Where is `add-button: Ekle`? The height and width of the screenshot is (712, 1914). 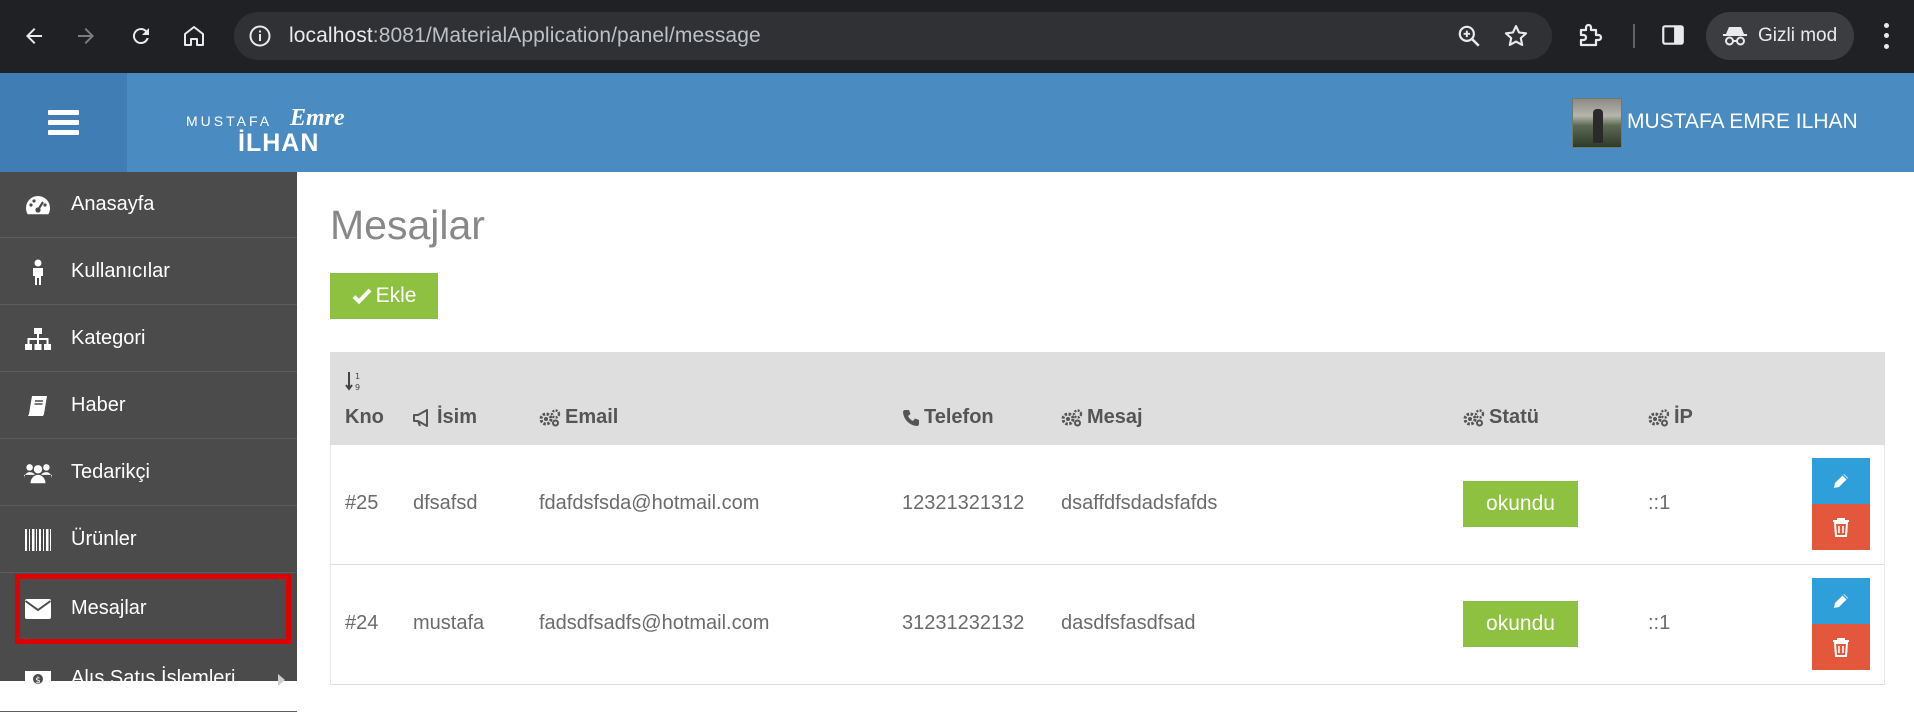
add-button: Ekle is located at coordinates (384, 296).